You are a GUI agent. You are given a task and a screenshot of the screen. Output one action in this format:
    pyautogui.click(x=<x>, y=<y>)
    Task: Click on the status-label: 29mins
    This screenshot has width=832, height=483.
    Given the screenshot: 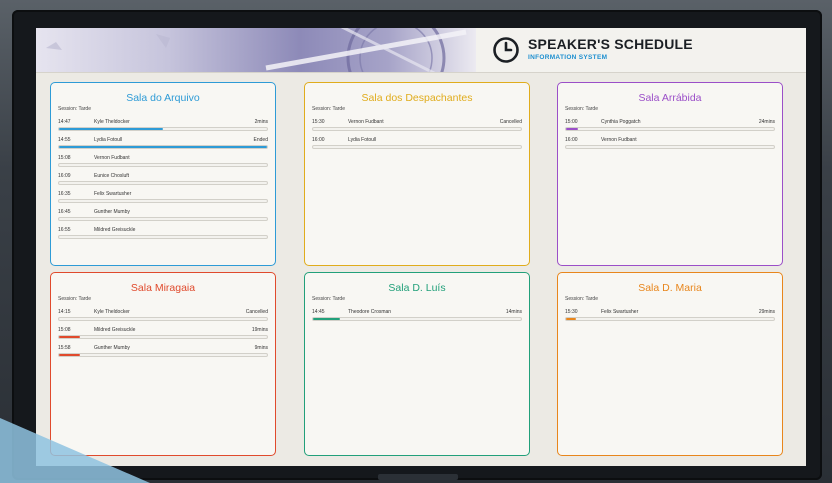 What is the action you would take?
    pyautogui.click(x=766, y=312)
    